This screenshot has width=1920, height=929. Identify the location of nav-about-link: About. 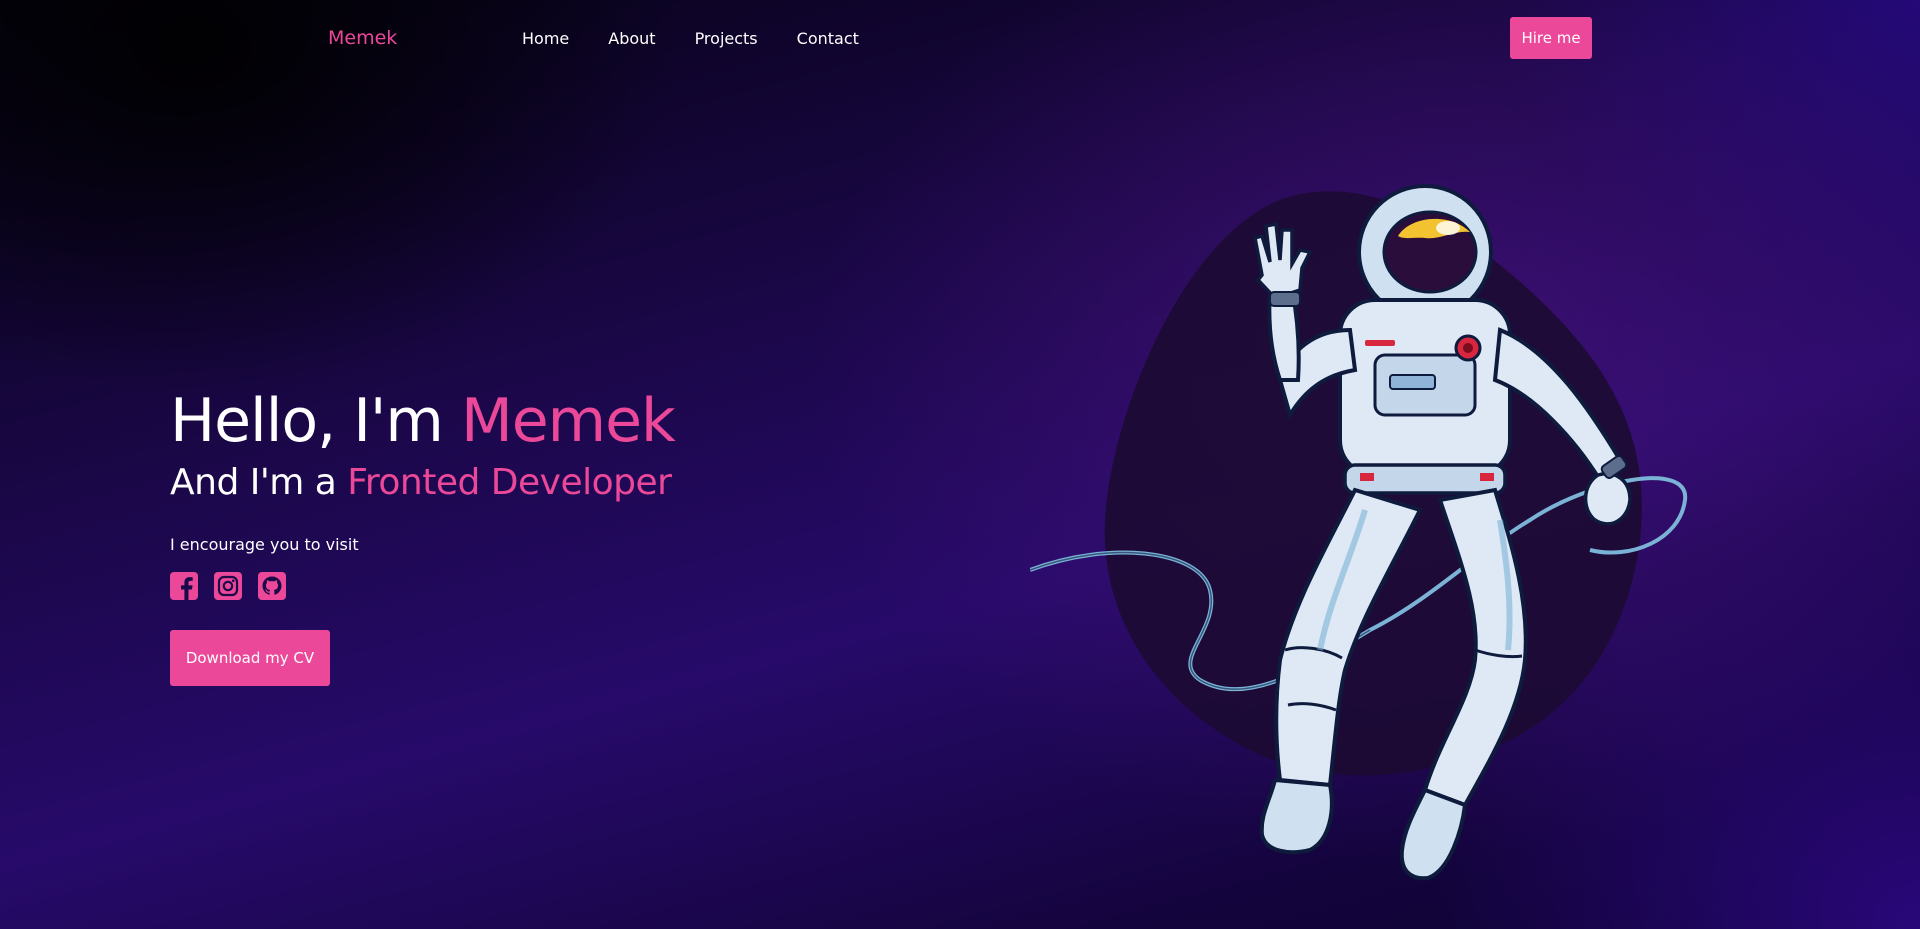
(631, 38).